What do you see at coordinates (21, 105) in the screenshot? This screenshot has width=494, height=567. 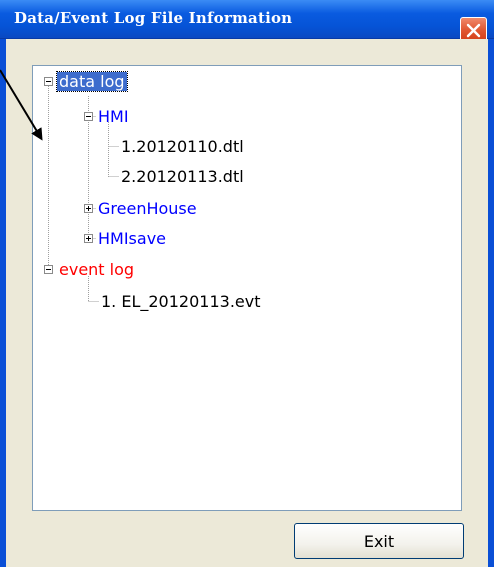 I see `annotation-arrow` at bounding box center [21, 105].